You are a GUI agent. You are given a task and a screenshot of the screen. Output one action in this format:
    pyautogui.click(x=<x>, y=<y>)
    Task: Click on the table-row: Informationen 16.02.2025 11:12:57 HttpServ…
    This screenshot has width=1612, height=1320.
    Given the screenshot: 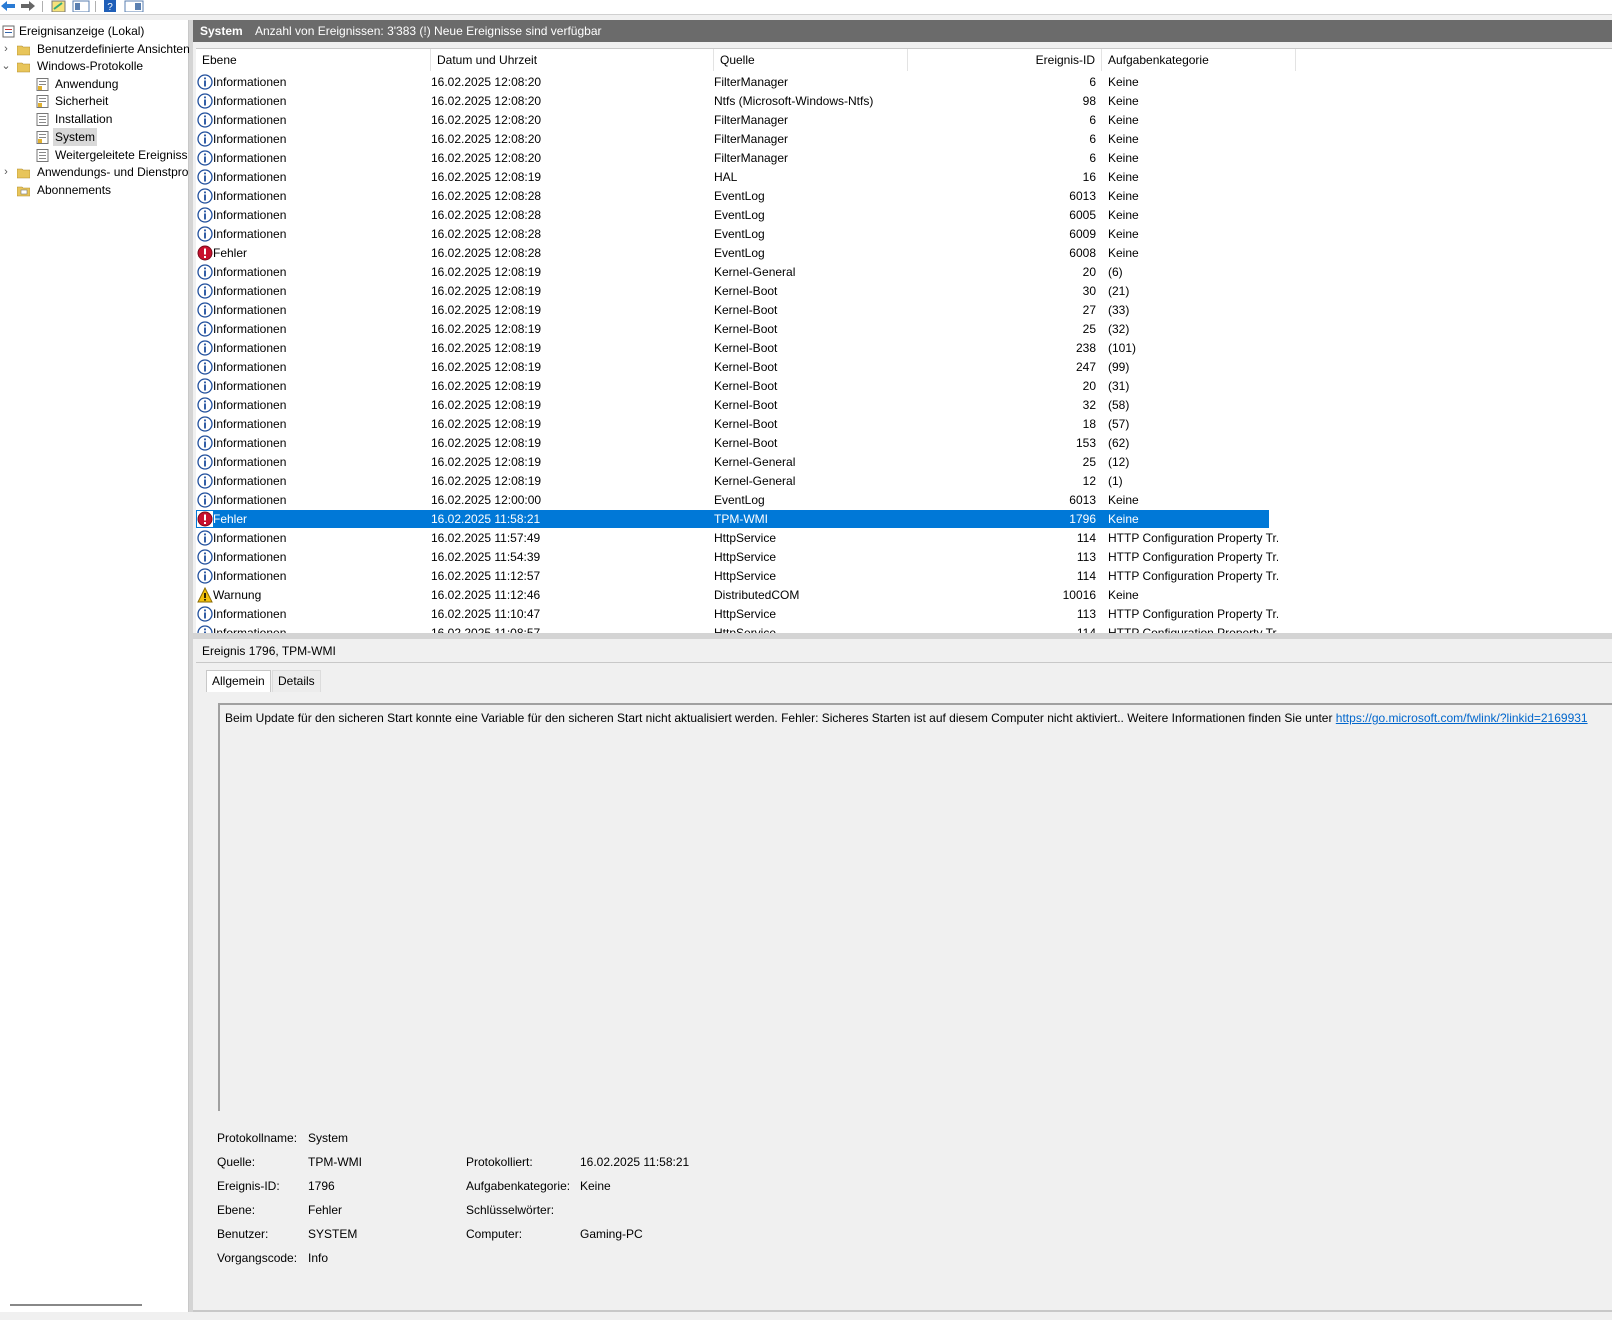 What is the action you would take?
    pyautogui.click(x=737, y=576)
    